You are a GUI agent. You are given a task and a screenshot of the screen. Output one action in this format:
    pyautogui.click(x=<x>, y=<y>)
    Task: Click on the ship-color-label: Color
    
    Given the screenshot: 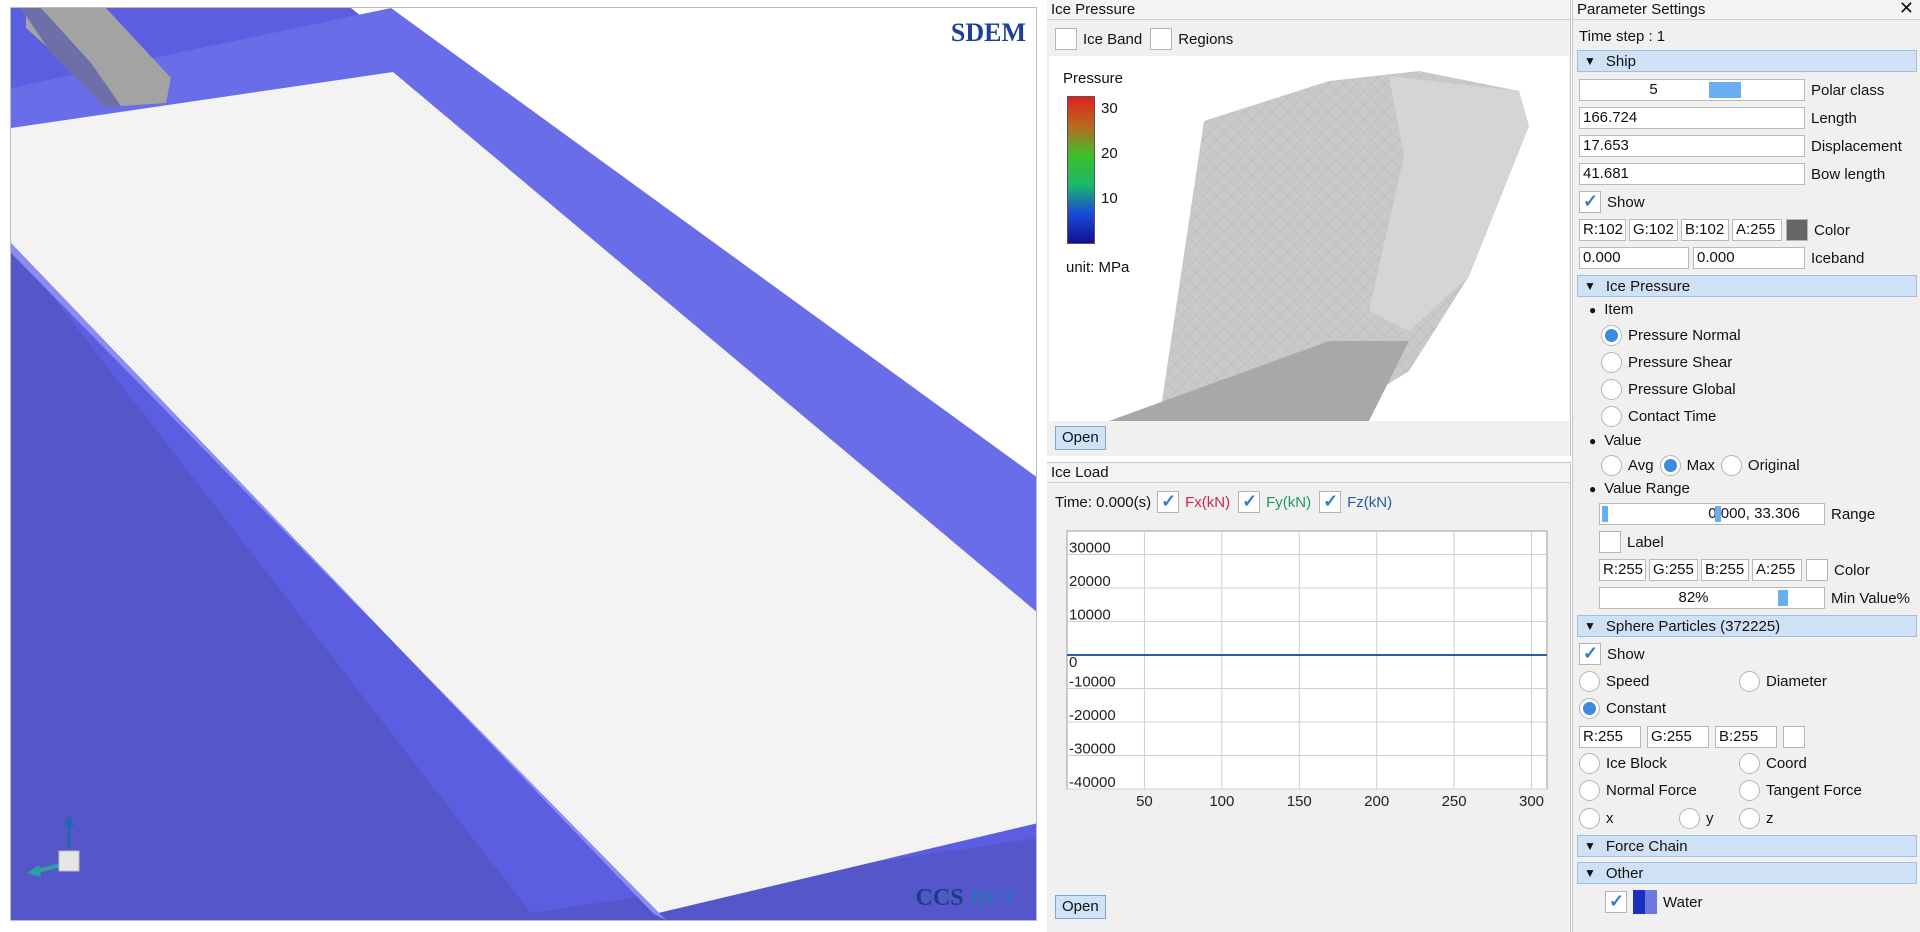 What is the action you would take?
    pyautogui.click(x=1832, y=230)
    